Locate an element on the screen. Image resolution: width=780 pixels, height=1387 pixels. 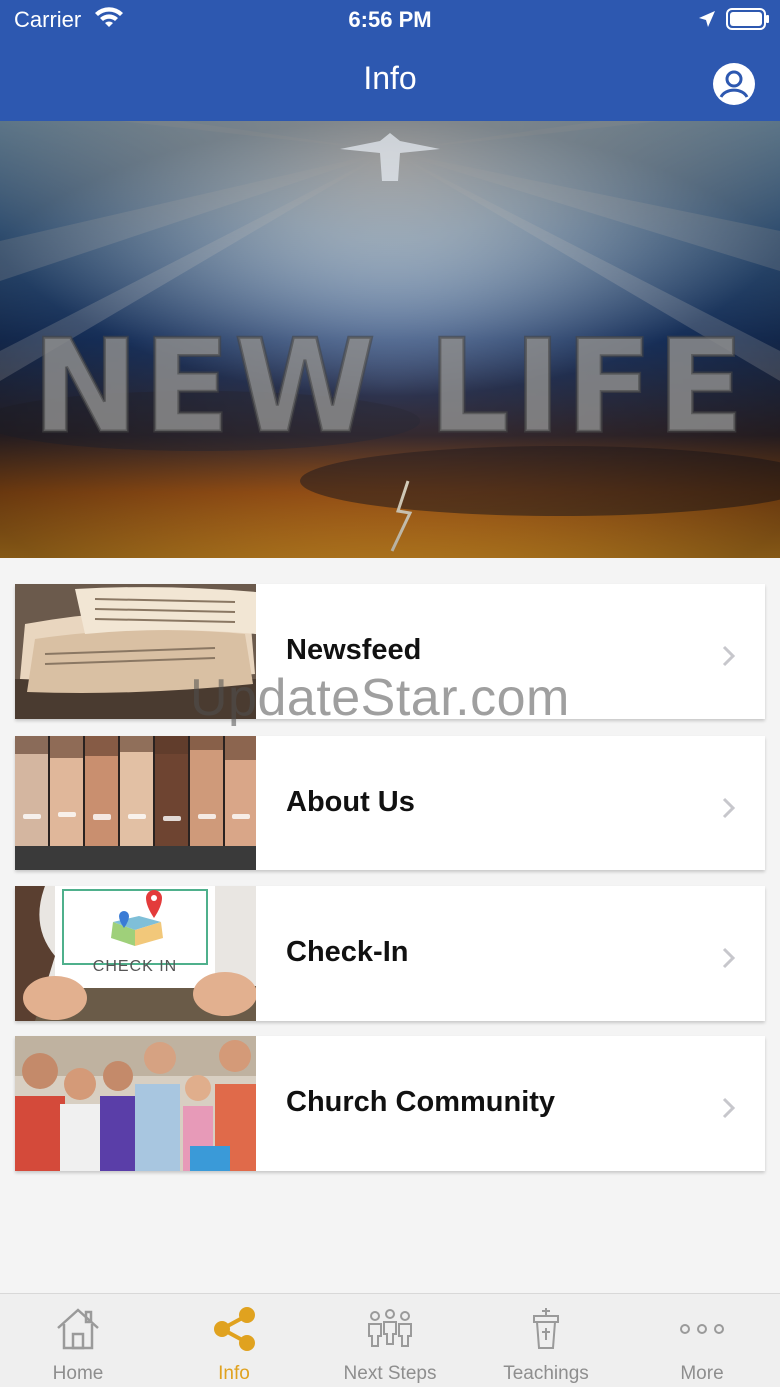
watermark: UpdateStar.com is located at coordinates (380, 698).